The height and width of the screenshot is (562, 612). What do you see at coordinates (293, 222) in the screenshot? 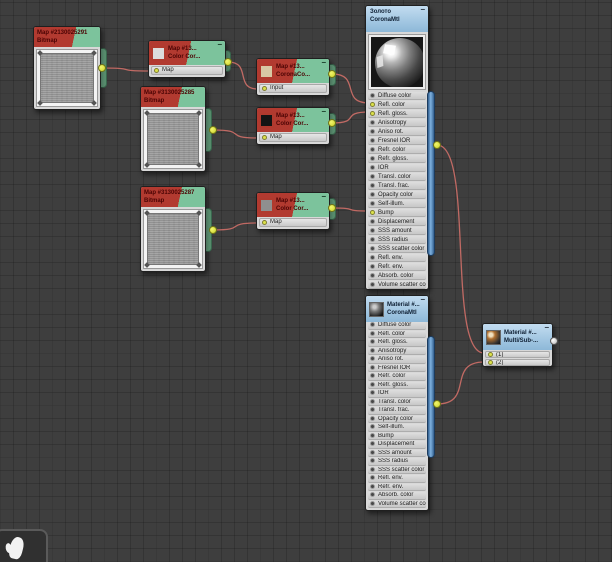
I see `cc3-slot-map: Map` at bounding box center [293, 222].